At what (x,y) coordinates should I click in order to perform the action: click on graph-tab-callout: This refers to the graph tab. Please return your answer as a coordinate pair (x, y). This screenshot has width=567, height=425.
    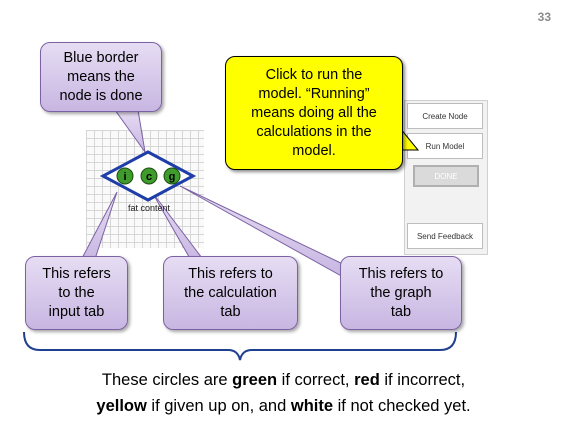
    Looking at the image, I should click on (401, 293).